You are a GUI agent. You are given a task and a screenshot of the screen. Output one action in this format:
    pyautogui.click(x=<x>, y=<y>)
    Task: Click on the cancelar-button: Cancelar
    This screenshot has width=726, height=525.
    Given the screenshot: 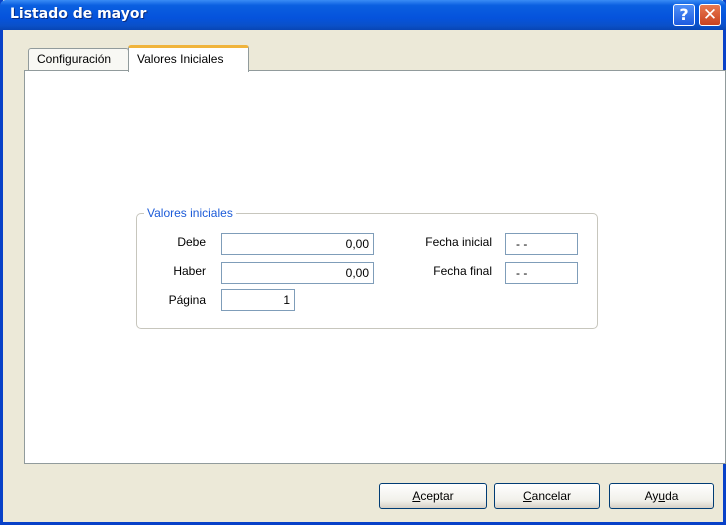 What is the action you would take?
    pyautogui.click(x=547, y=496)
    